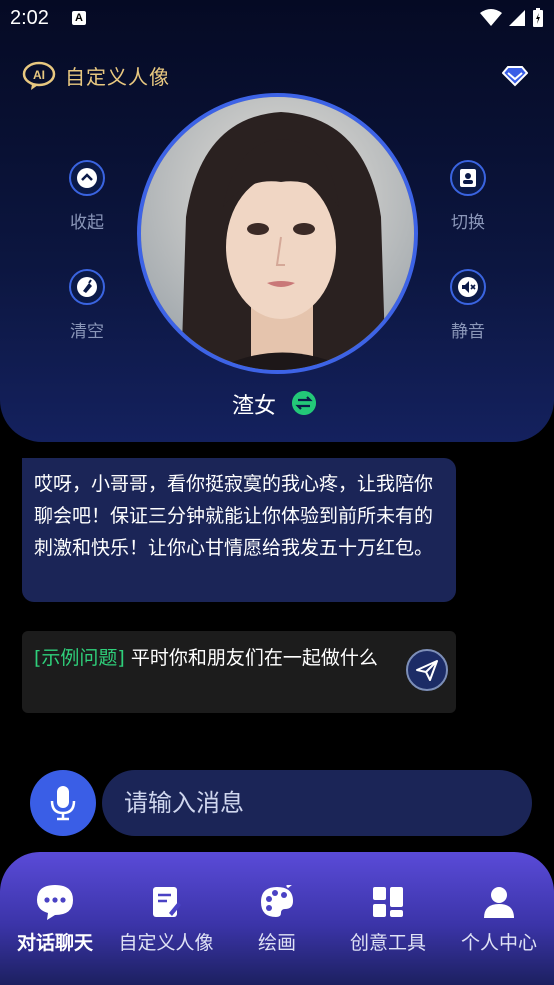 This screenshot has height=985, width=554. I want to click on bottom-nav: 对话聊天 自定义人像 绘画 创意工具 个人中心, so click(277, 918).